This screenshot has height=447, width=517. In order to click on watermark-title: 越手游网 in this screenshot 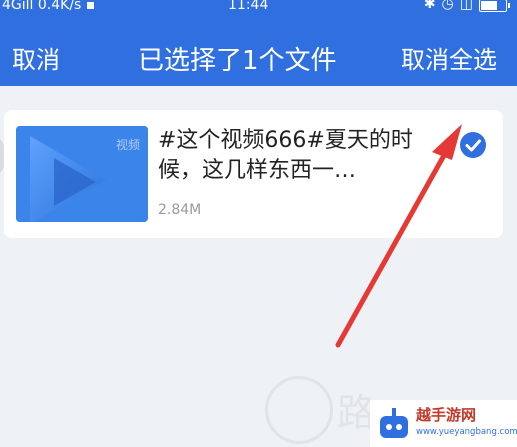, I will do `click(446, 415)`.